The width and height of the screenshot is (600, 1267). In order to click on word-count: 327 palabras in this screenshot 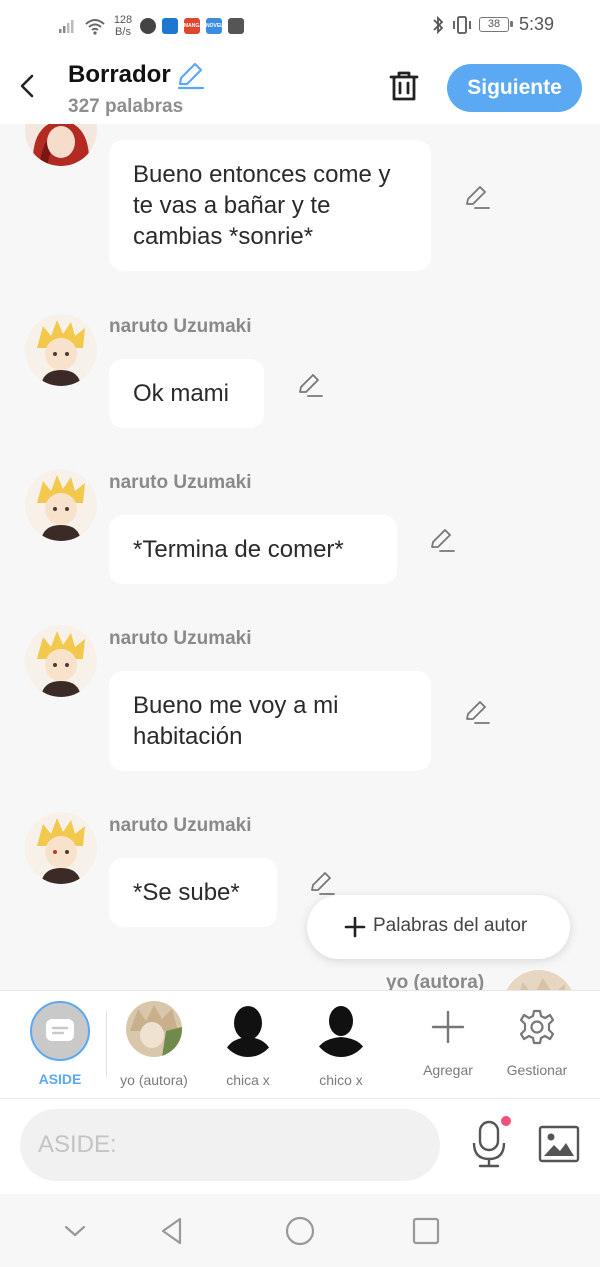, I will do `click(126, 106)`.